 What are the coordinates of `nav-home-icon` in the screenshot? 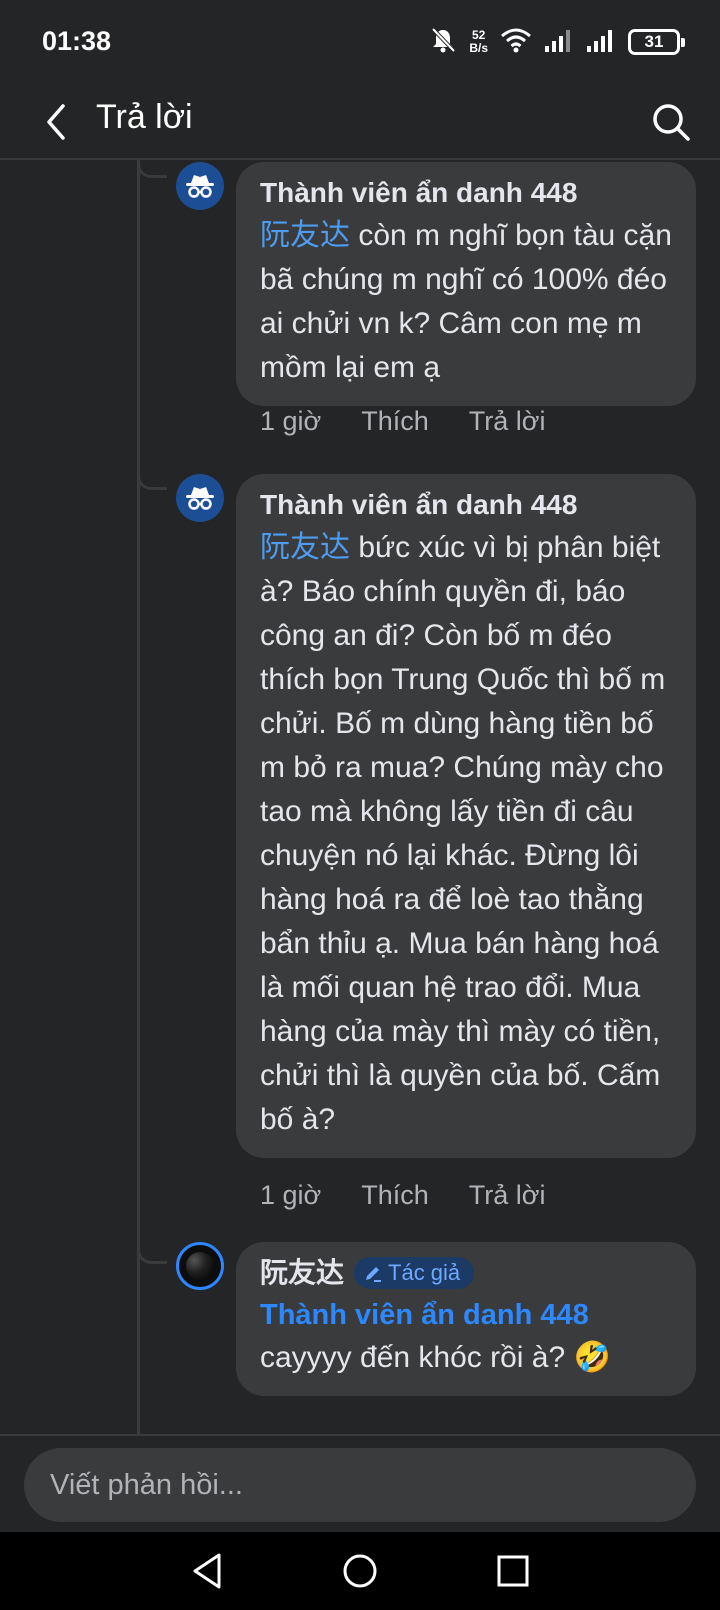 It's located at (360, 1571).